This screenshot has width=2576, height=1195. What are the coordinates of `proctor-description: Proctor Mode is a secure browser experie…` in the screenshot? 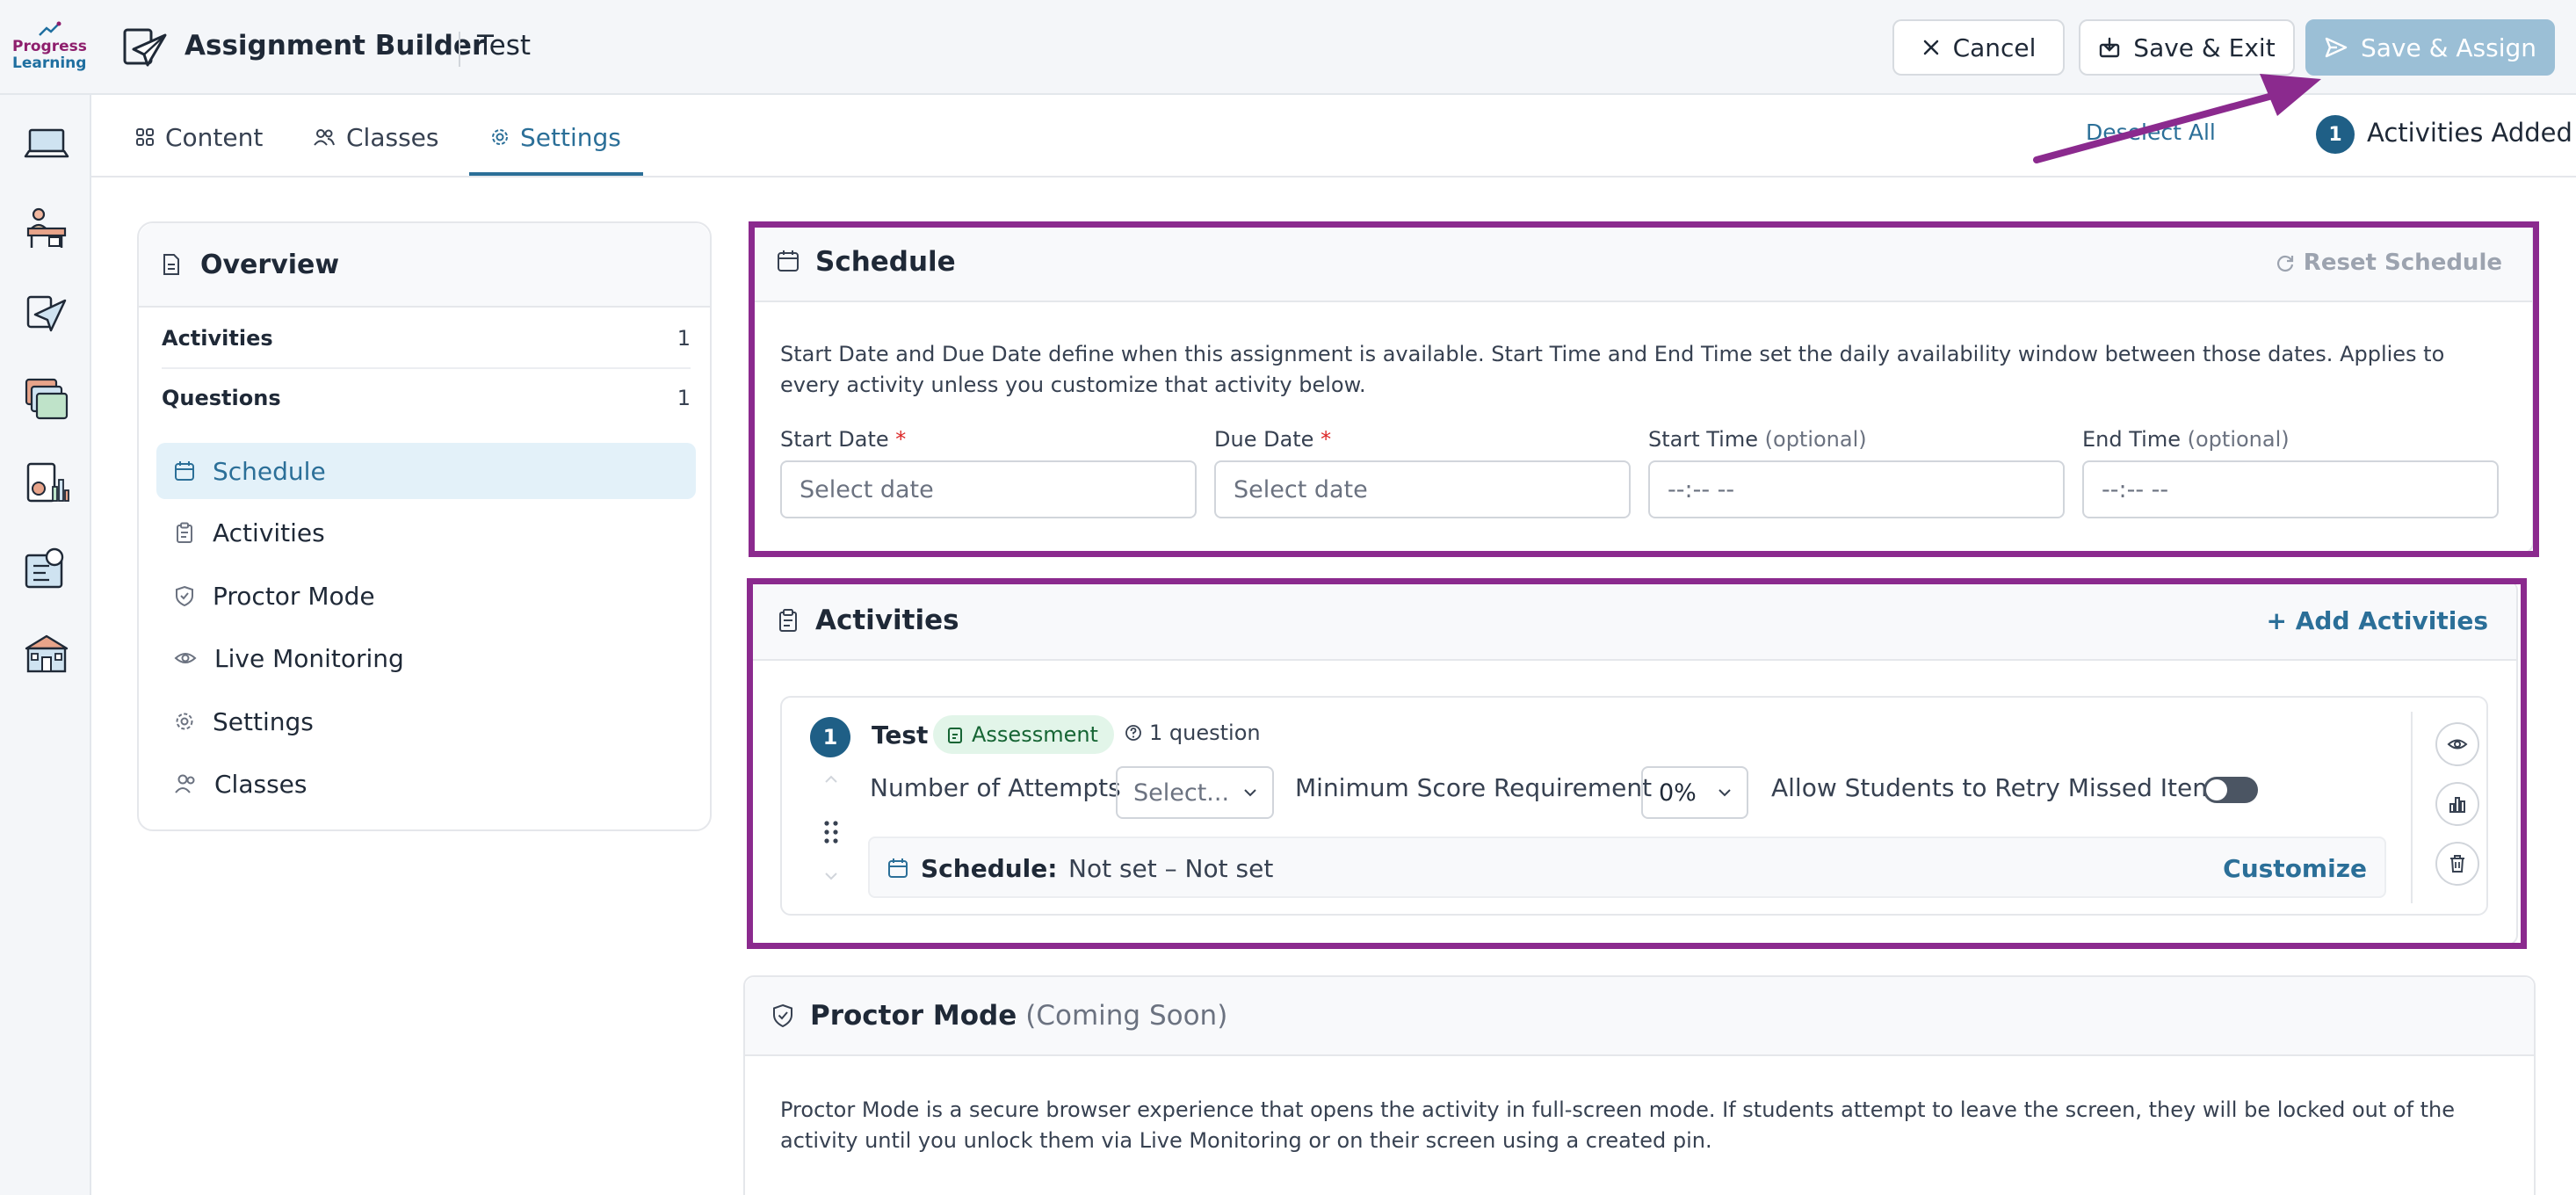 It's located at (1618, 1125).